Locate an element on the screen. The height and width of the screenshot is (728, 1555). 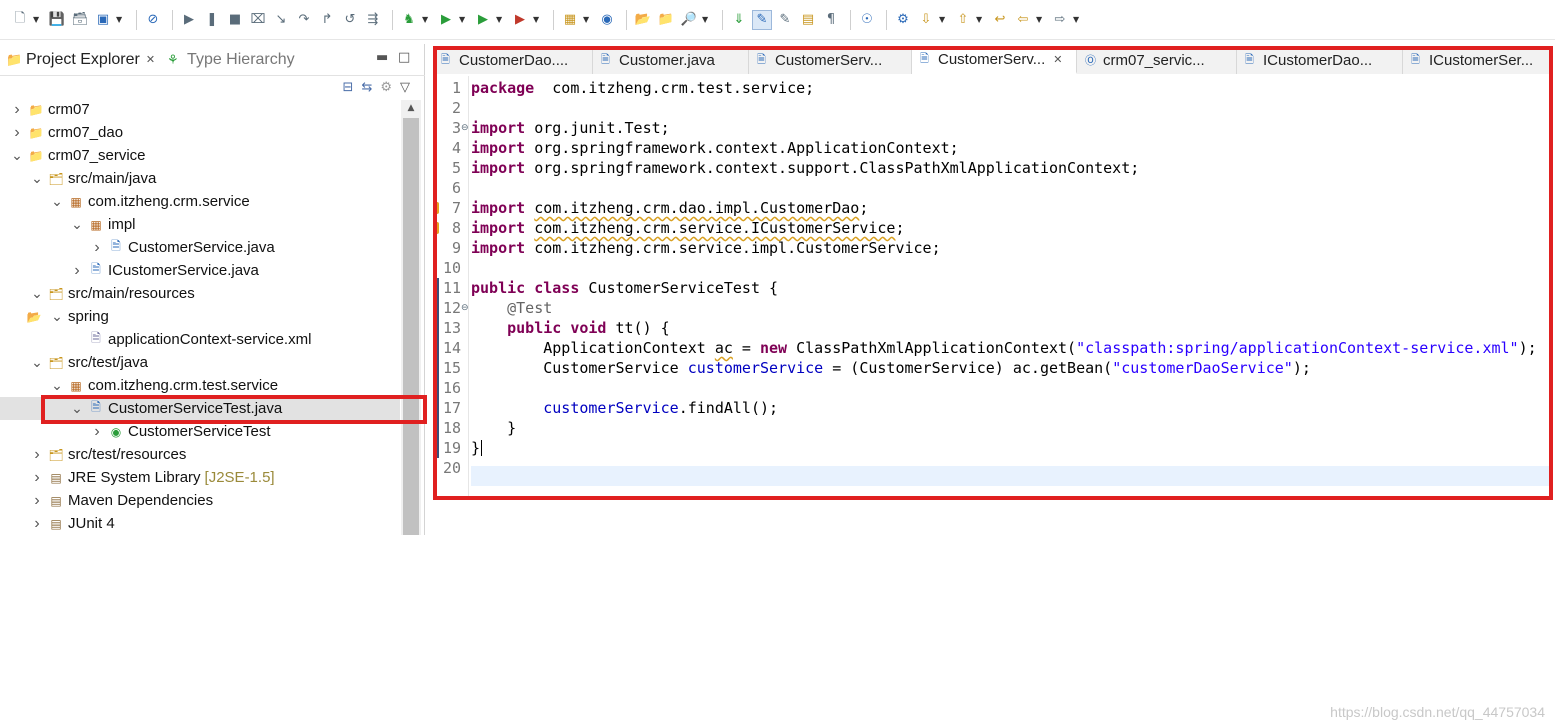
disconnect-icon: ⌧ is located at coordinates (258, 20).